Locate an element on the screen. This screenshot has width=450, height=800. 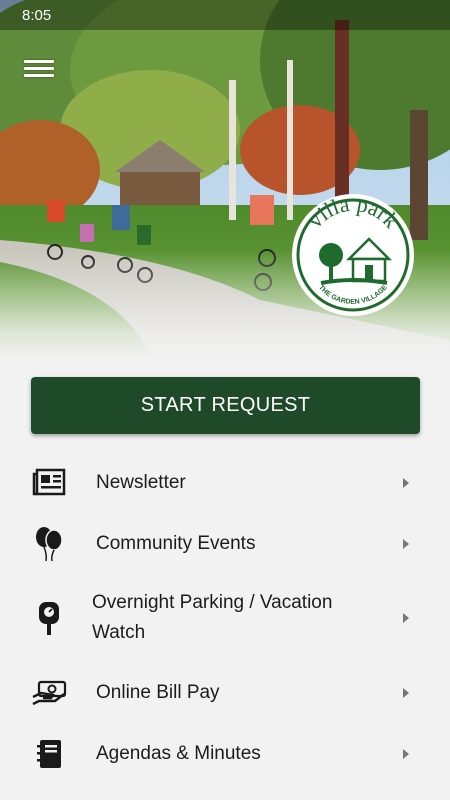
menu-item-community-events: Community Events is located at coordinates (225, 543).